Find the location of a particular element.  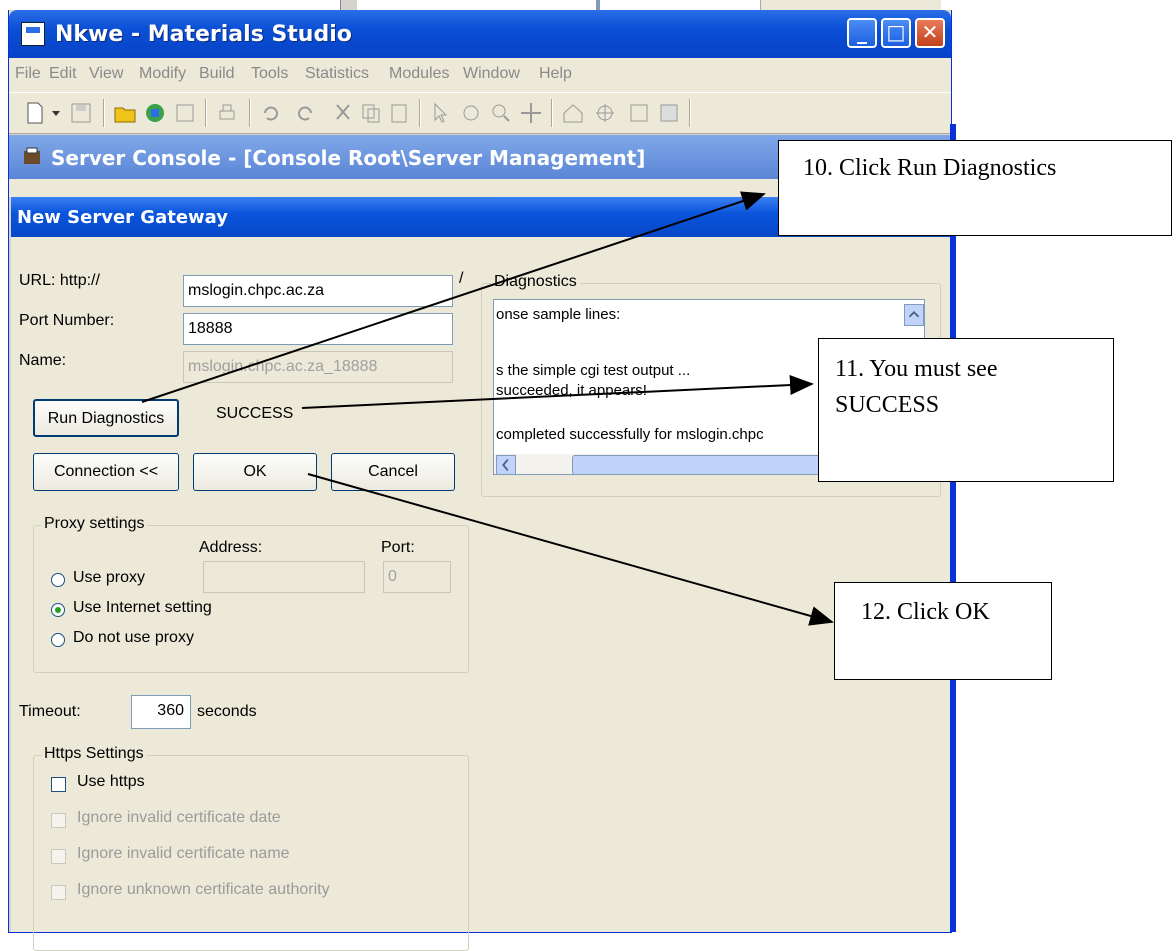

callout-step-11-line2: SUCCESS is located at coordinates (887, 405).